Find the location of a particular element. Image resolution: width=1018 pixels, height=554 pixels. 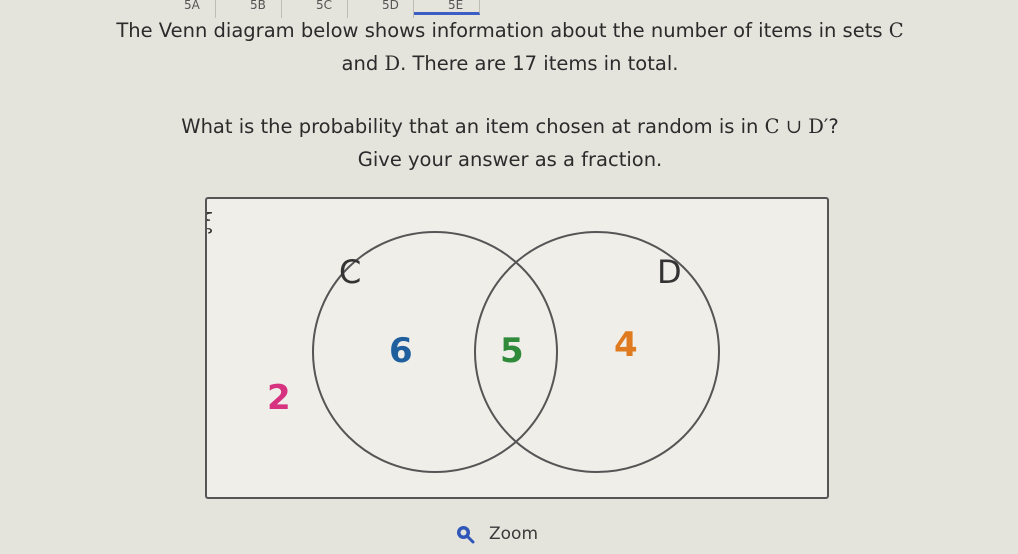

set-expression: C ∪ D′ is located at coordinates (796, 126).